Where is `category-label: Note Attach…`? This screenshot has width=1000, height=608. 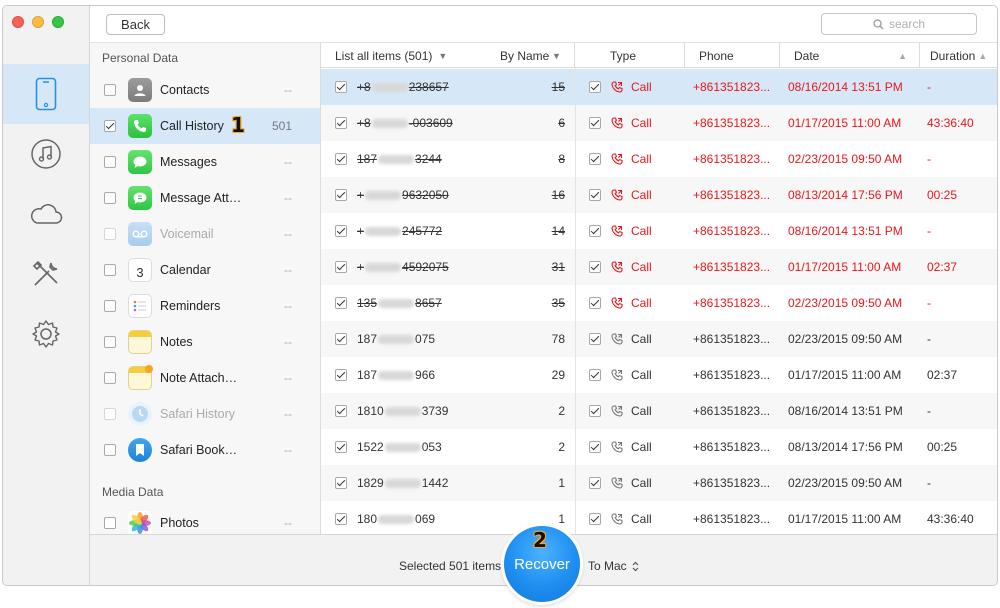 category-label: Note Attach… is located at coordinates (199, 378).